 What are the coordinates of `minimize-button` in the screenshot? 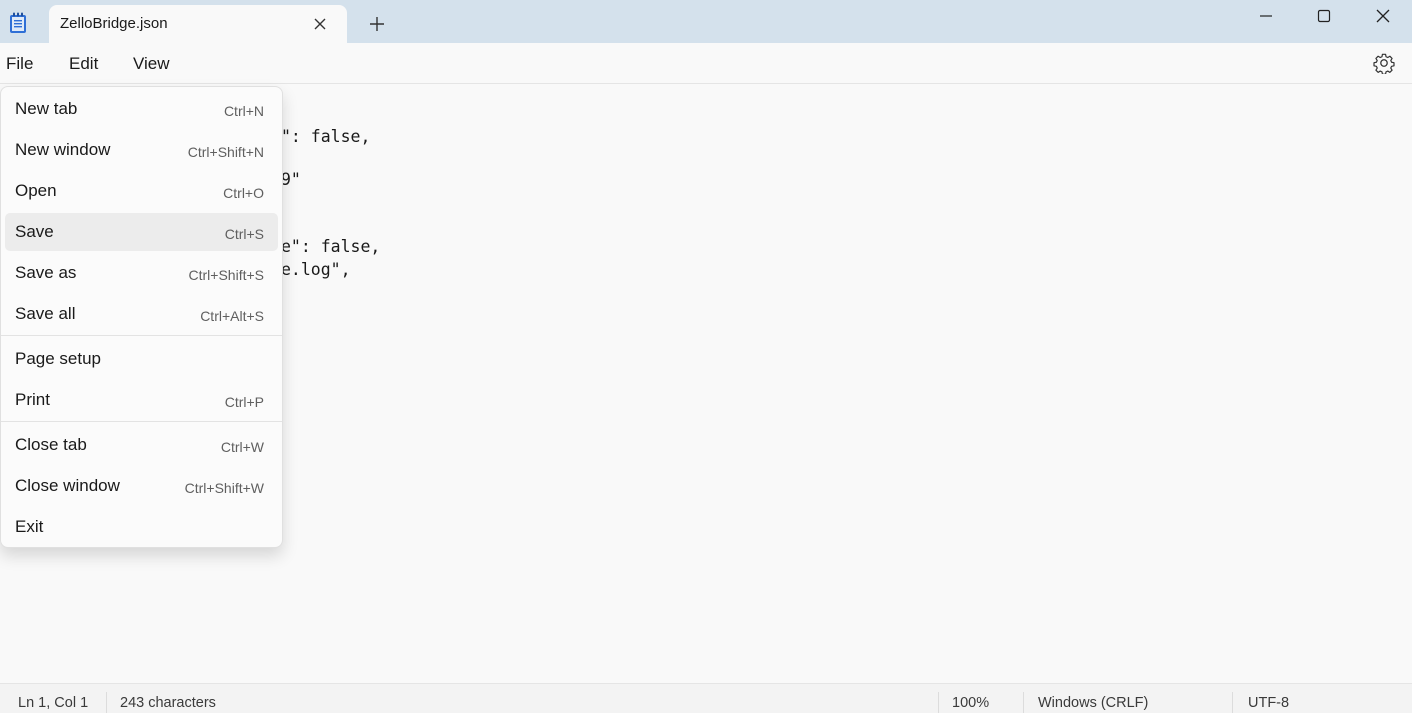 It's located at (1266, 16).